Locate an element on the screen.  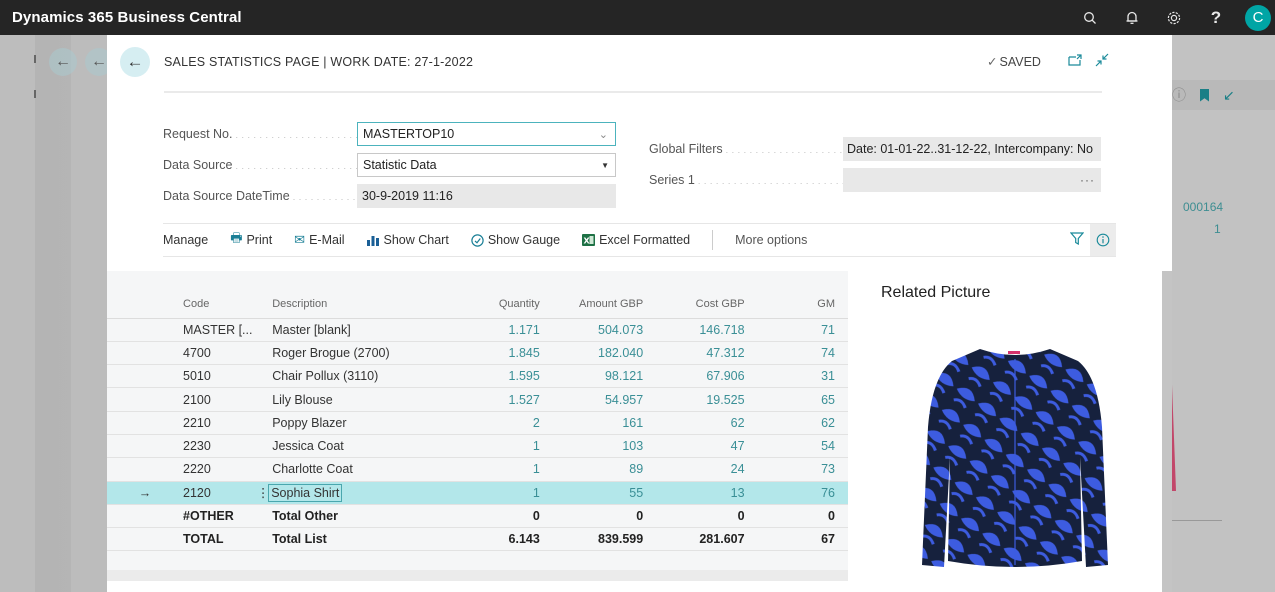
cell-code: TOTAL is located at coordinates (218, 539).